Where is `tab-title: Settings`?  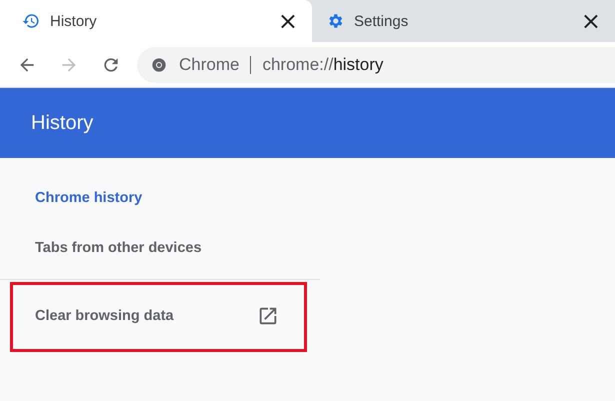
tab-title: Settings is located at coordinates (382, 21).